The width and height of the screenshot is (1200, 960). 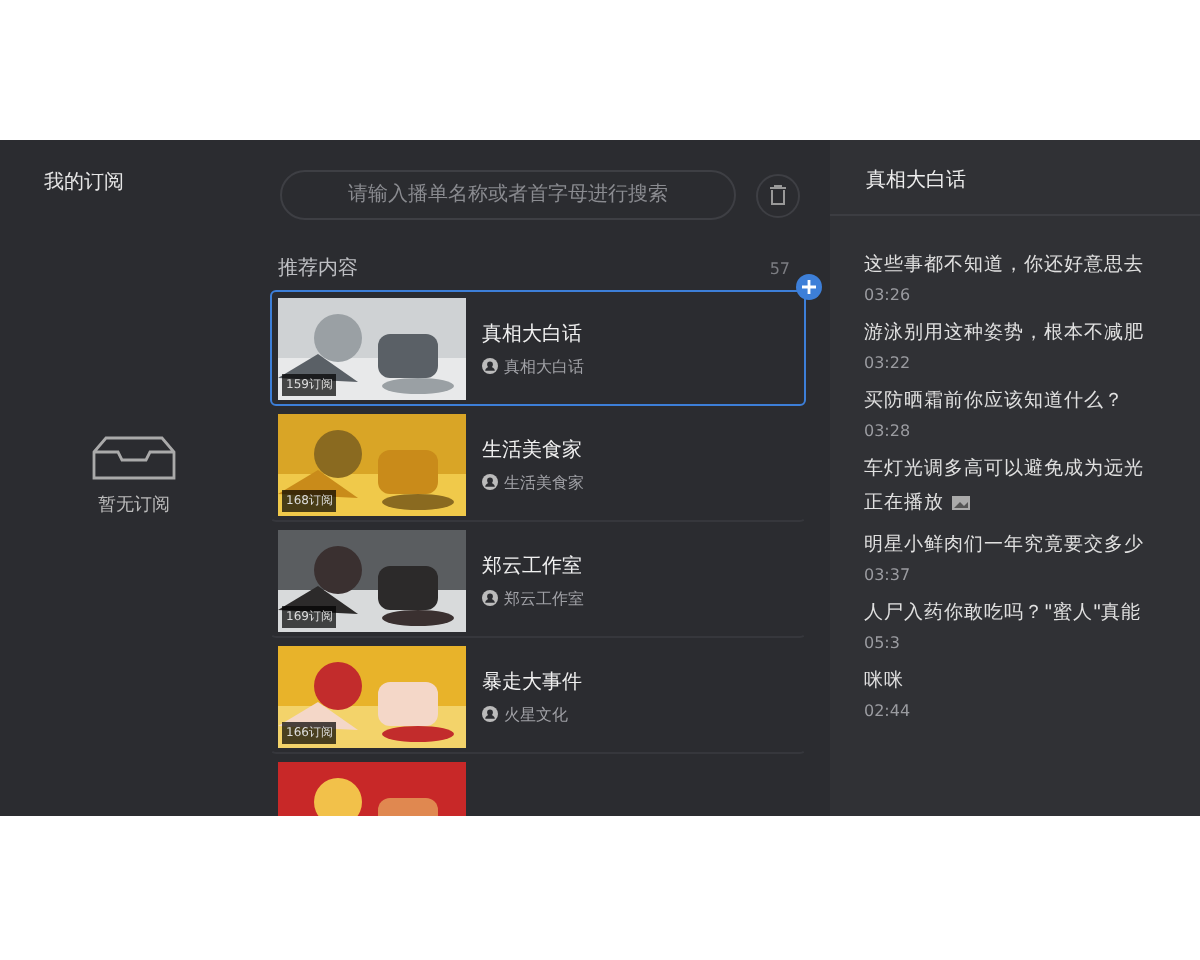 What do you see at coordinates (134, 505) in the screenshot?
I see `empty-text: 暂无订阅` at bounding box center [134, 505].